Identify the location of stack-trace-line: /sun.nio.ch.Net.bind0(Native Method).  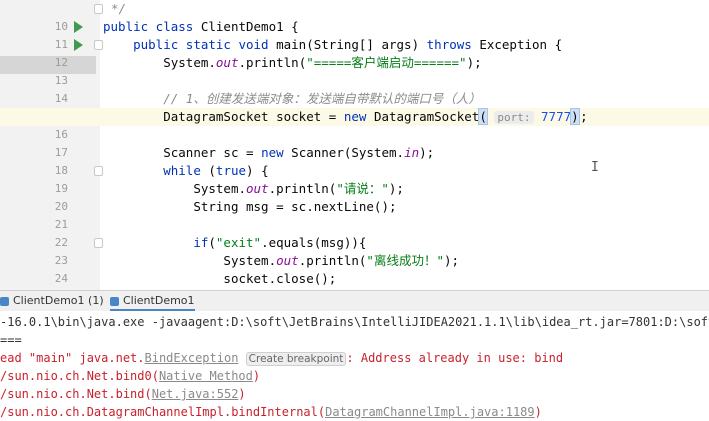
(130, 376).